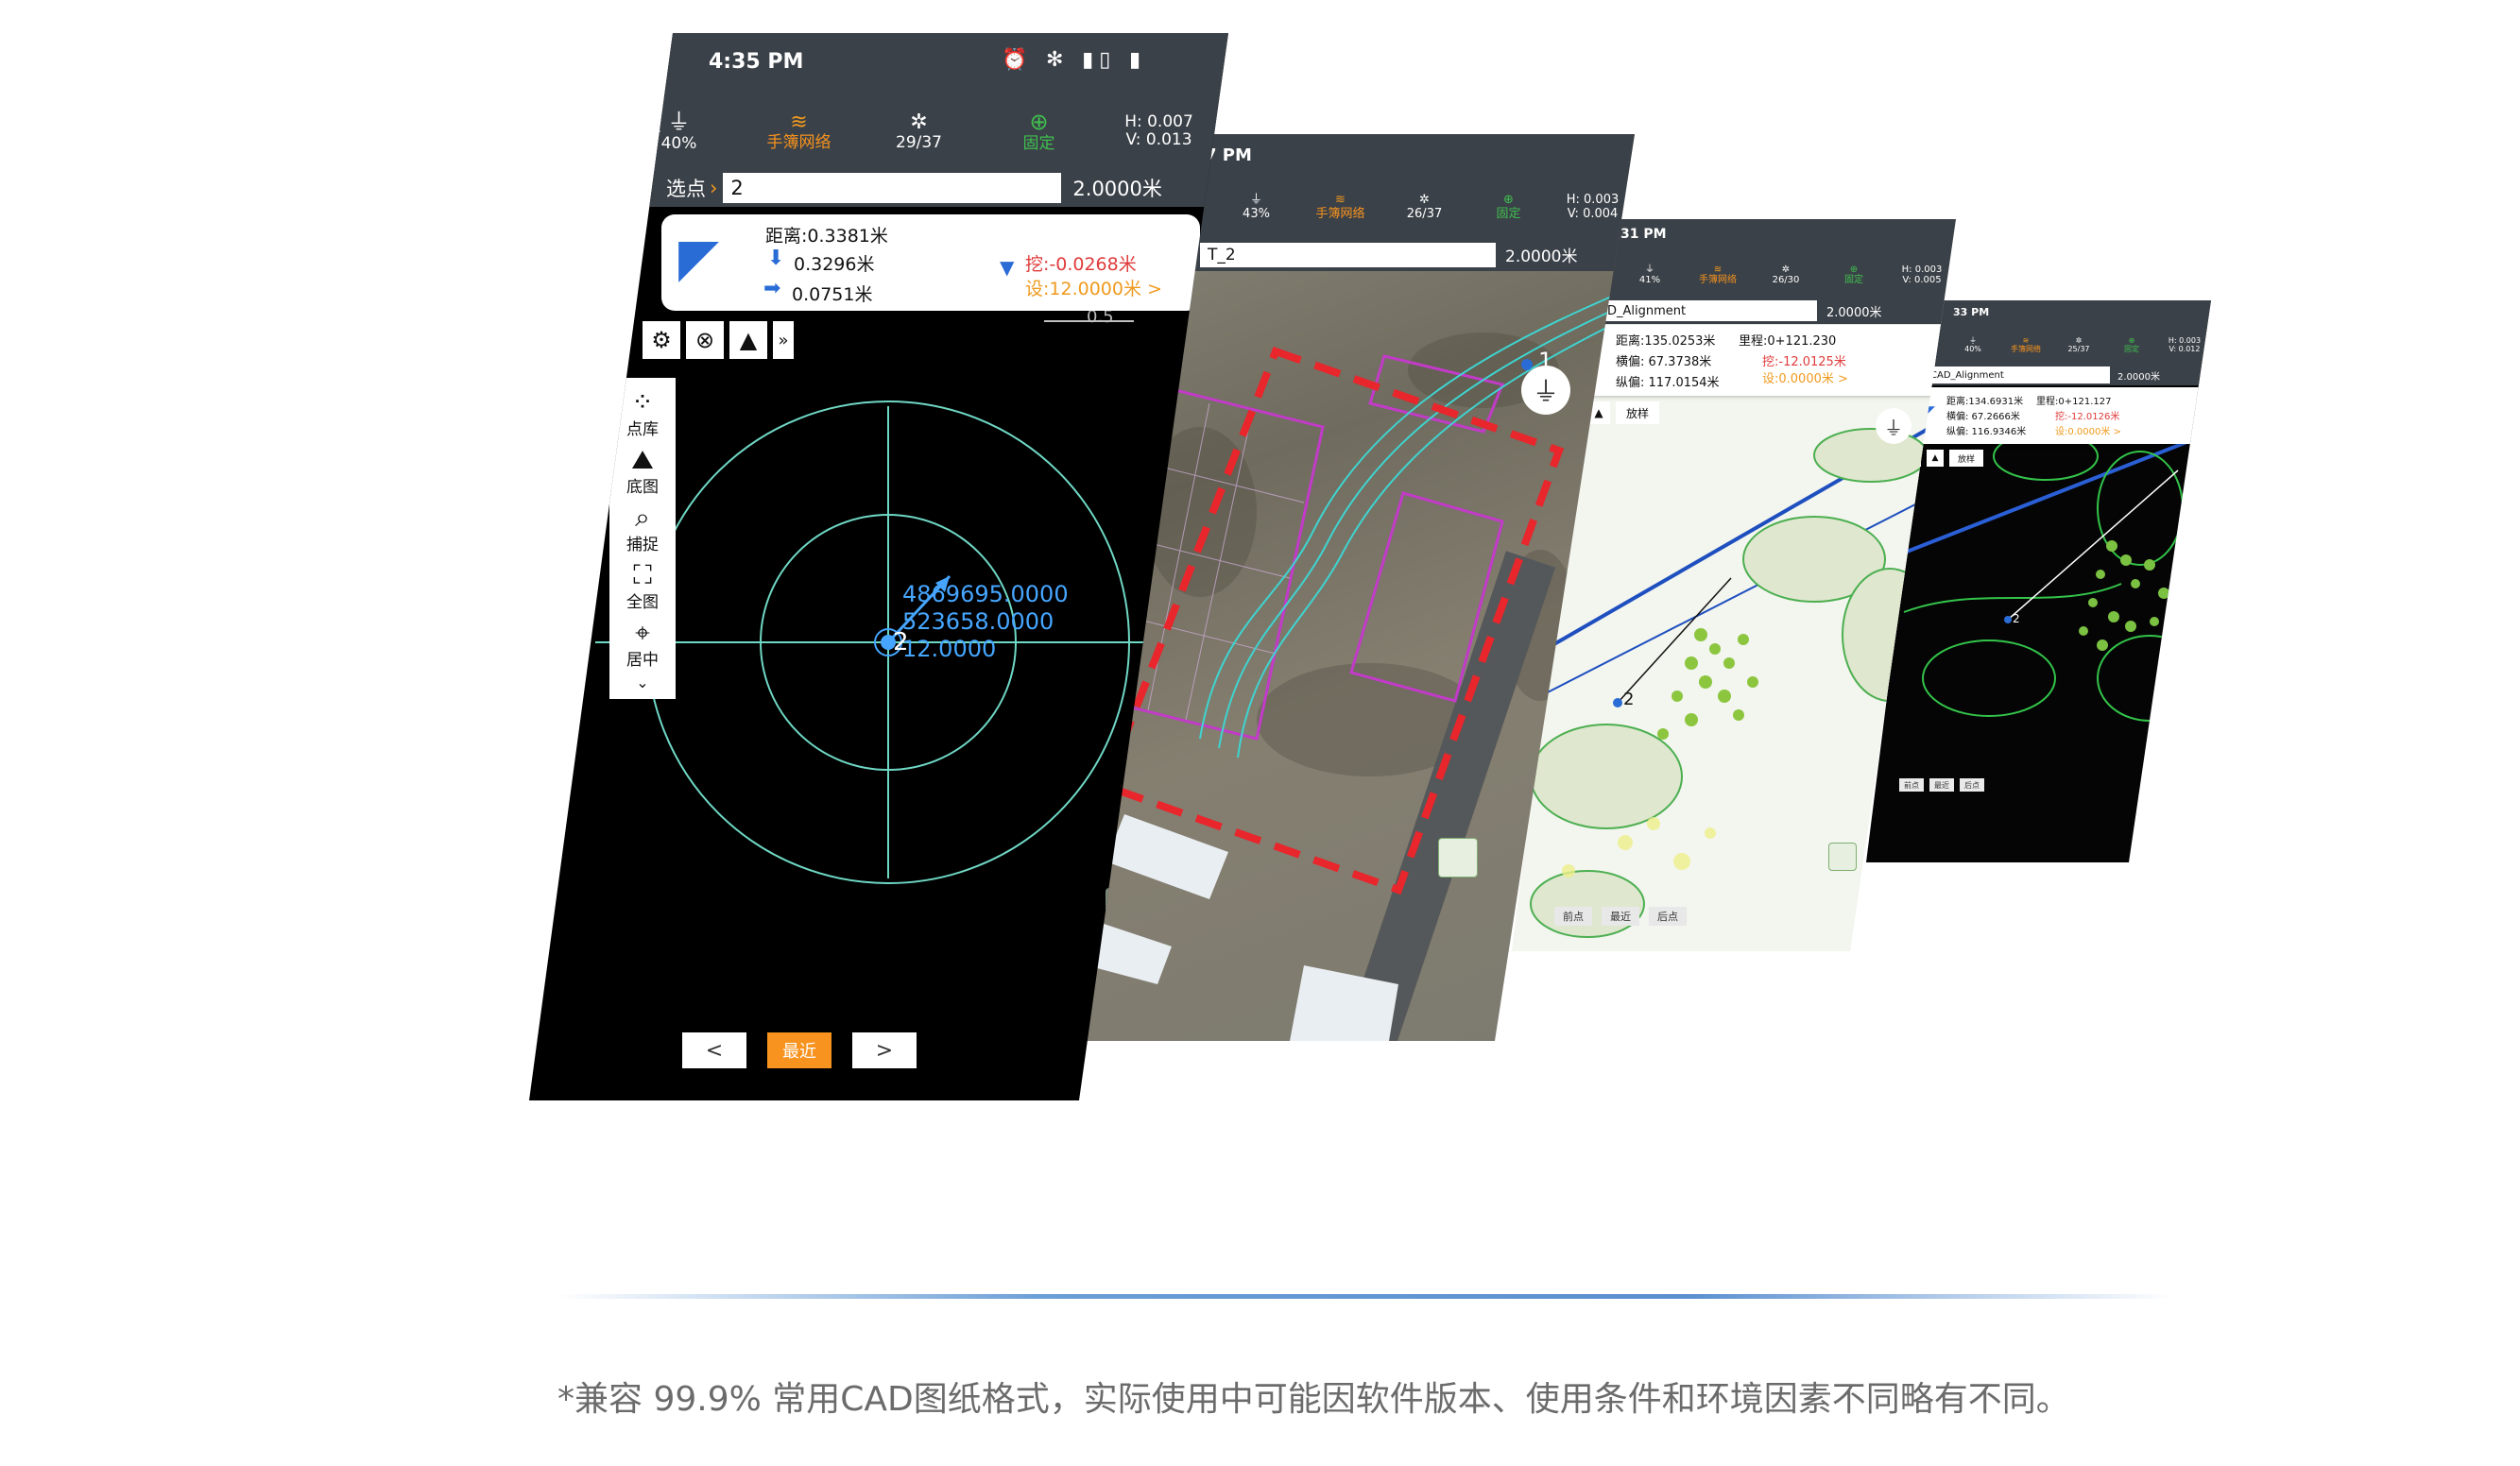  I want to click on satellite-status: ✲ 29/37, so click(919, 131).